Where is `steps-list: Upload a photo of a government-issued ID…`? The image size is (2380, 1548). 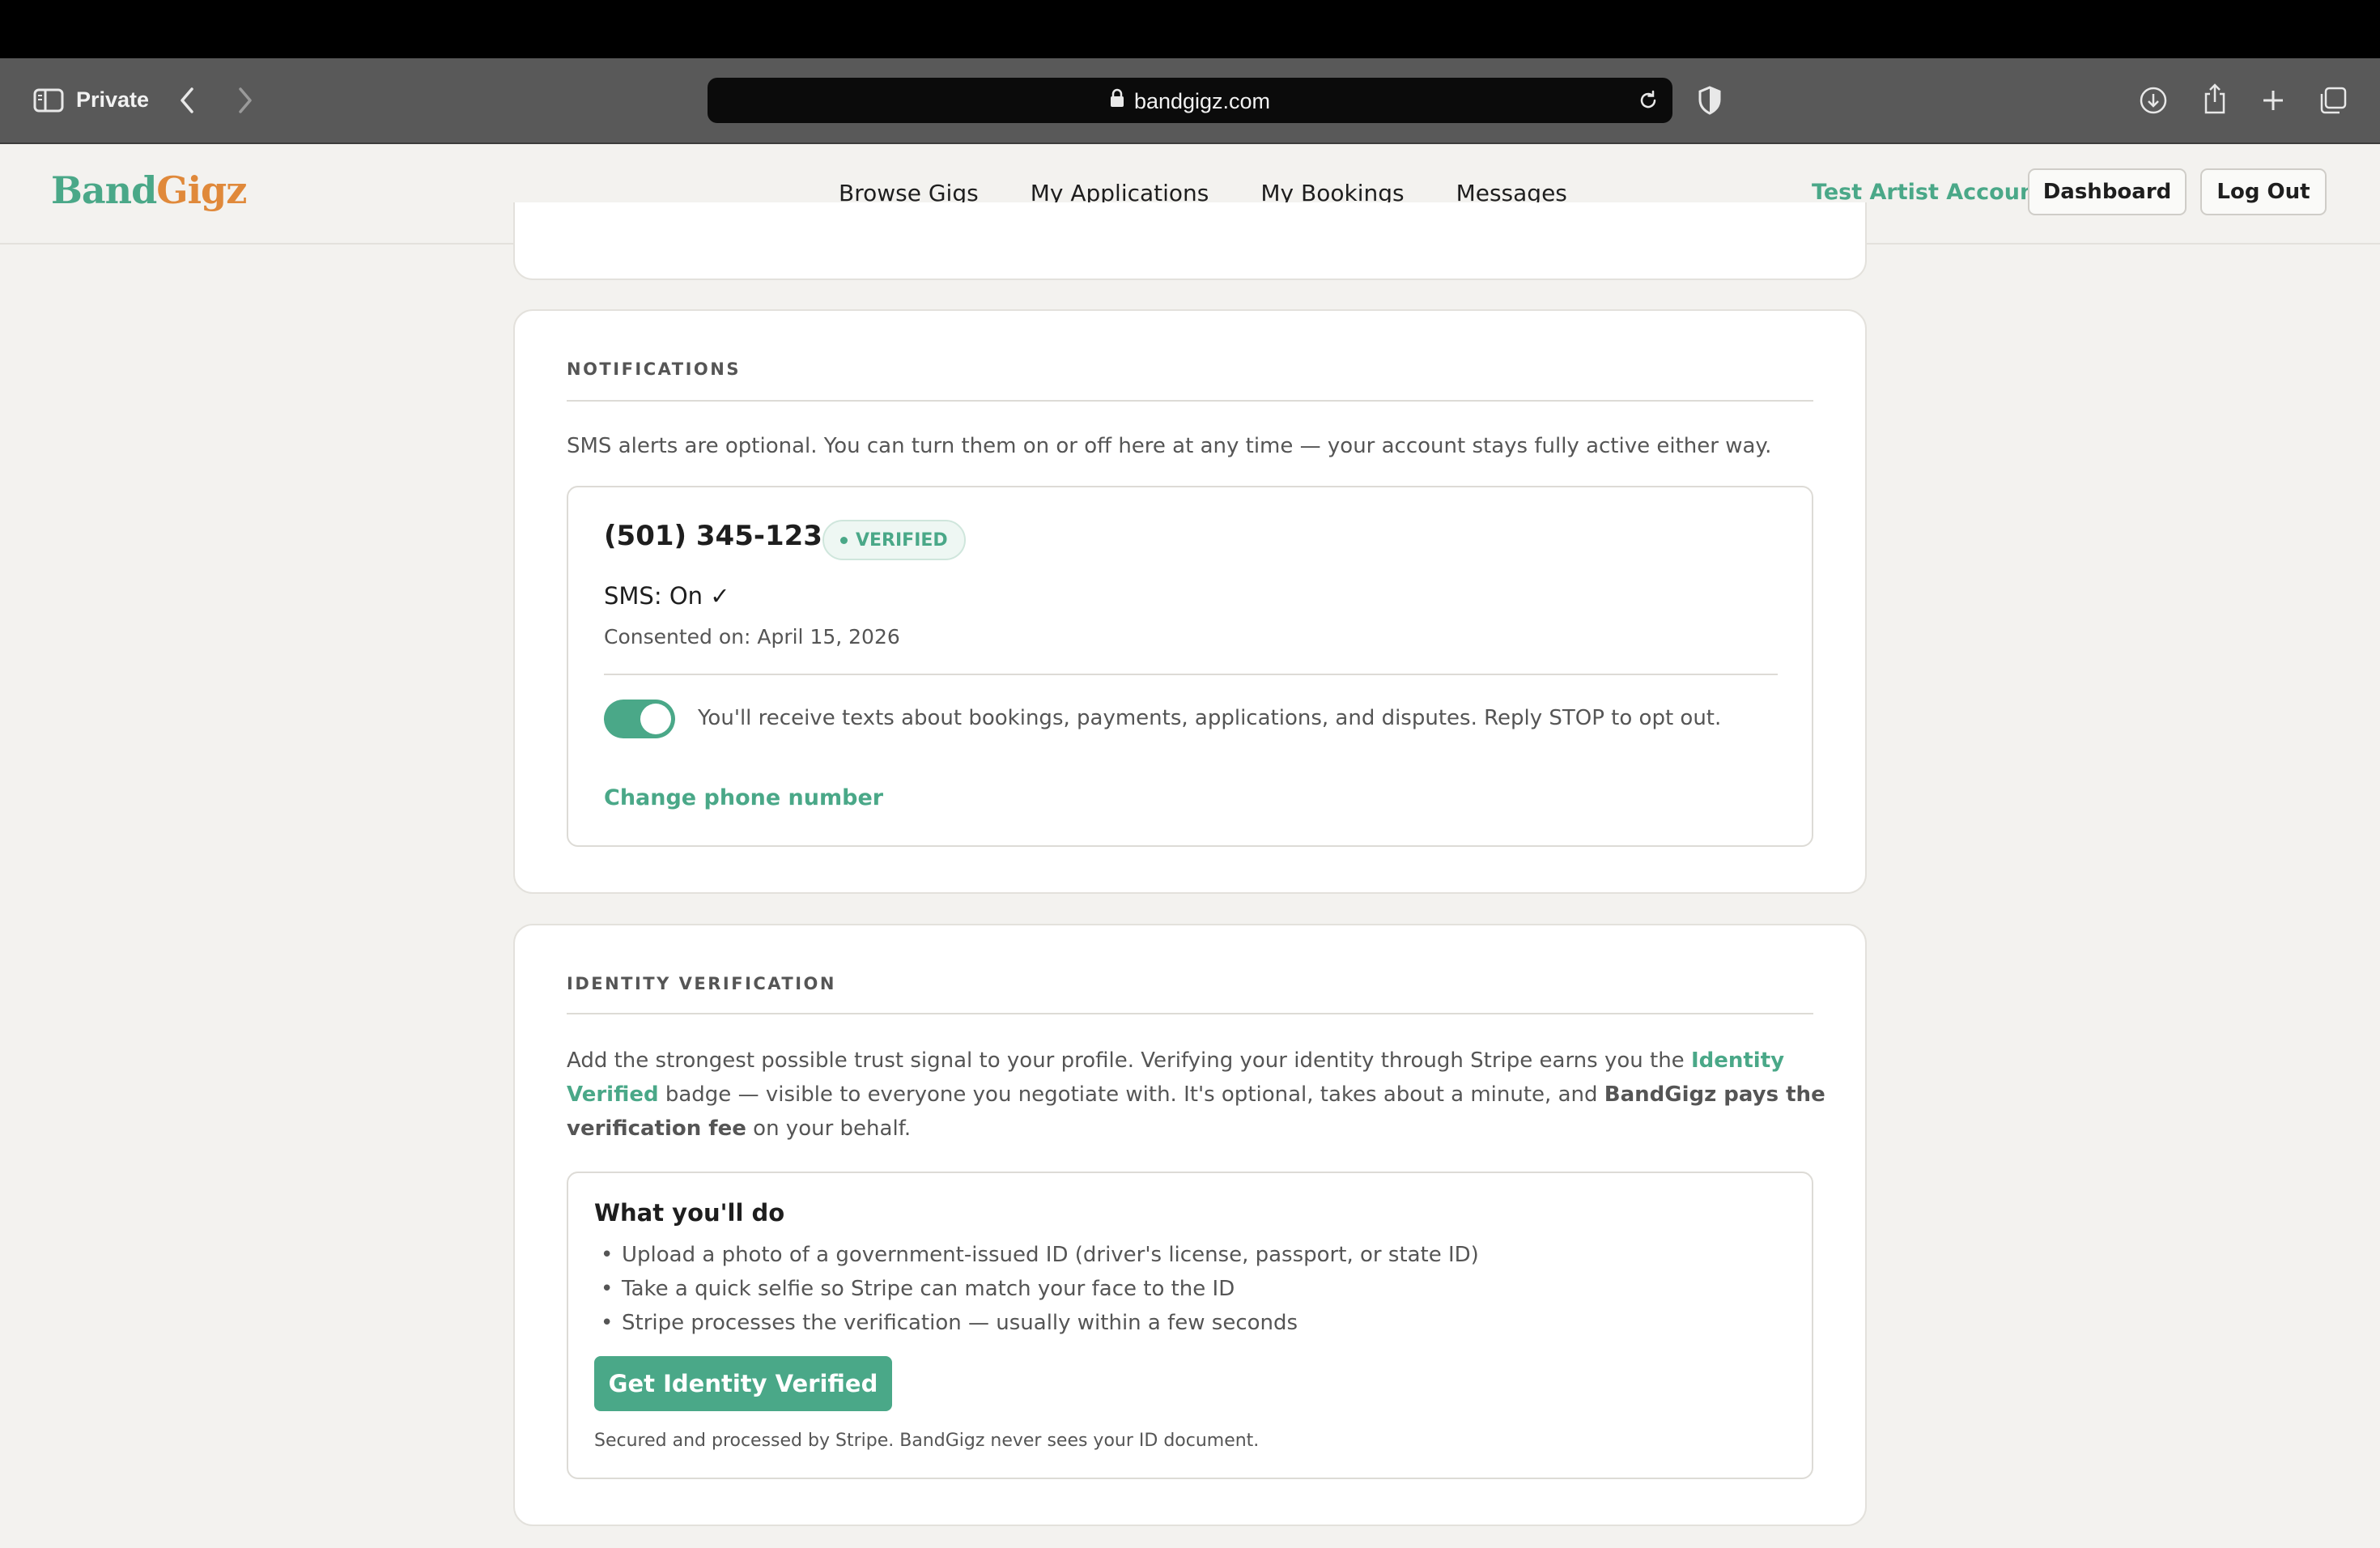 steps-list: Upload a photo of a government-issued ID… is located at coordinates (1036, 1289).